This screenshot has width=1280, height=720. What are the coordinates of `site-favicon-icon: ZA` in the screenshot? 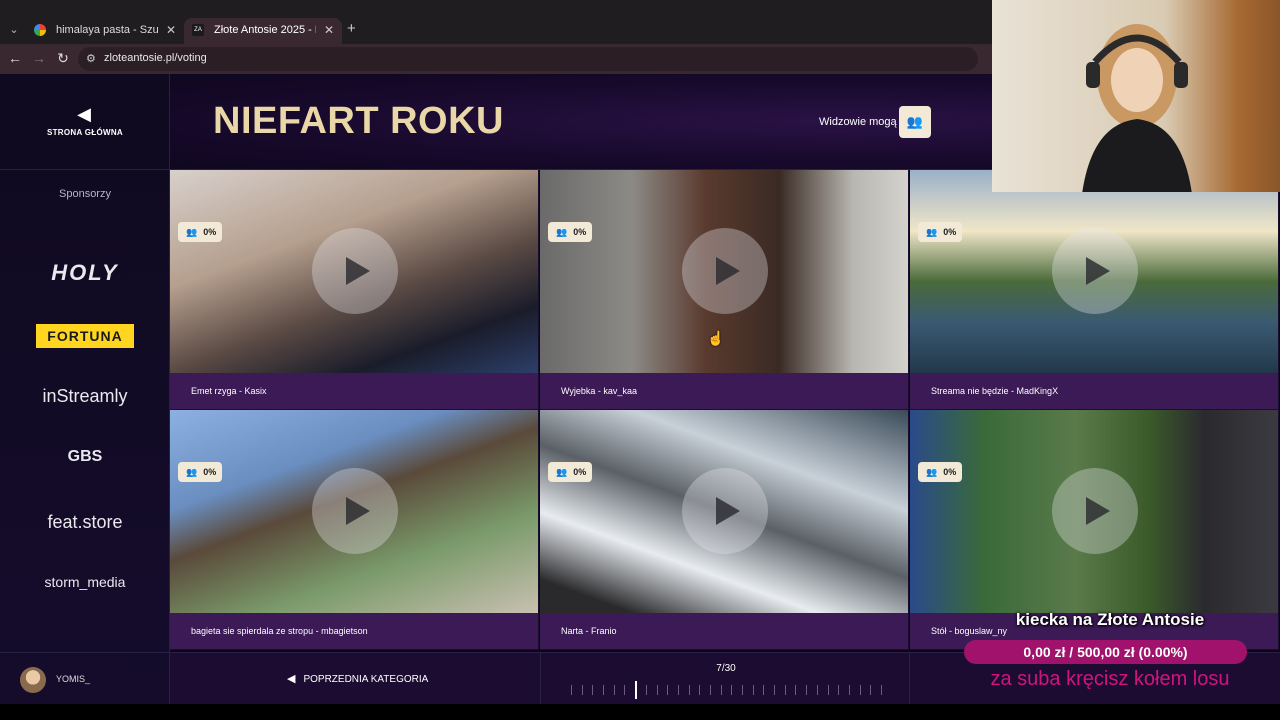 It's located at (198, 30).